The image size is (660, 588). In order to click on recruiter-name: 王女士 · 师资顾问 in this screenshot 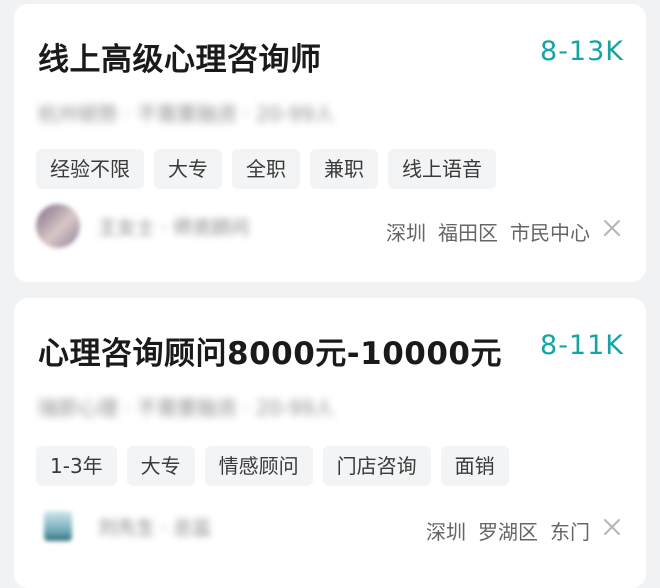, I will do `click(174, 227)`.